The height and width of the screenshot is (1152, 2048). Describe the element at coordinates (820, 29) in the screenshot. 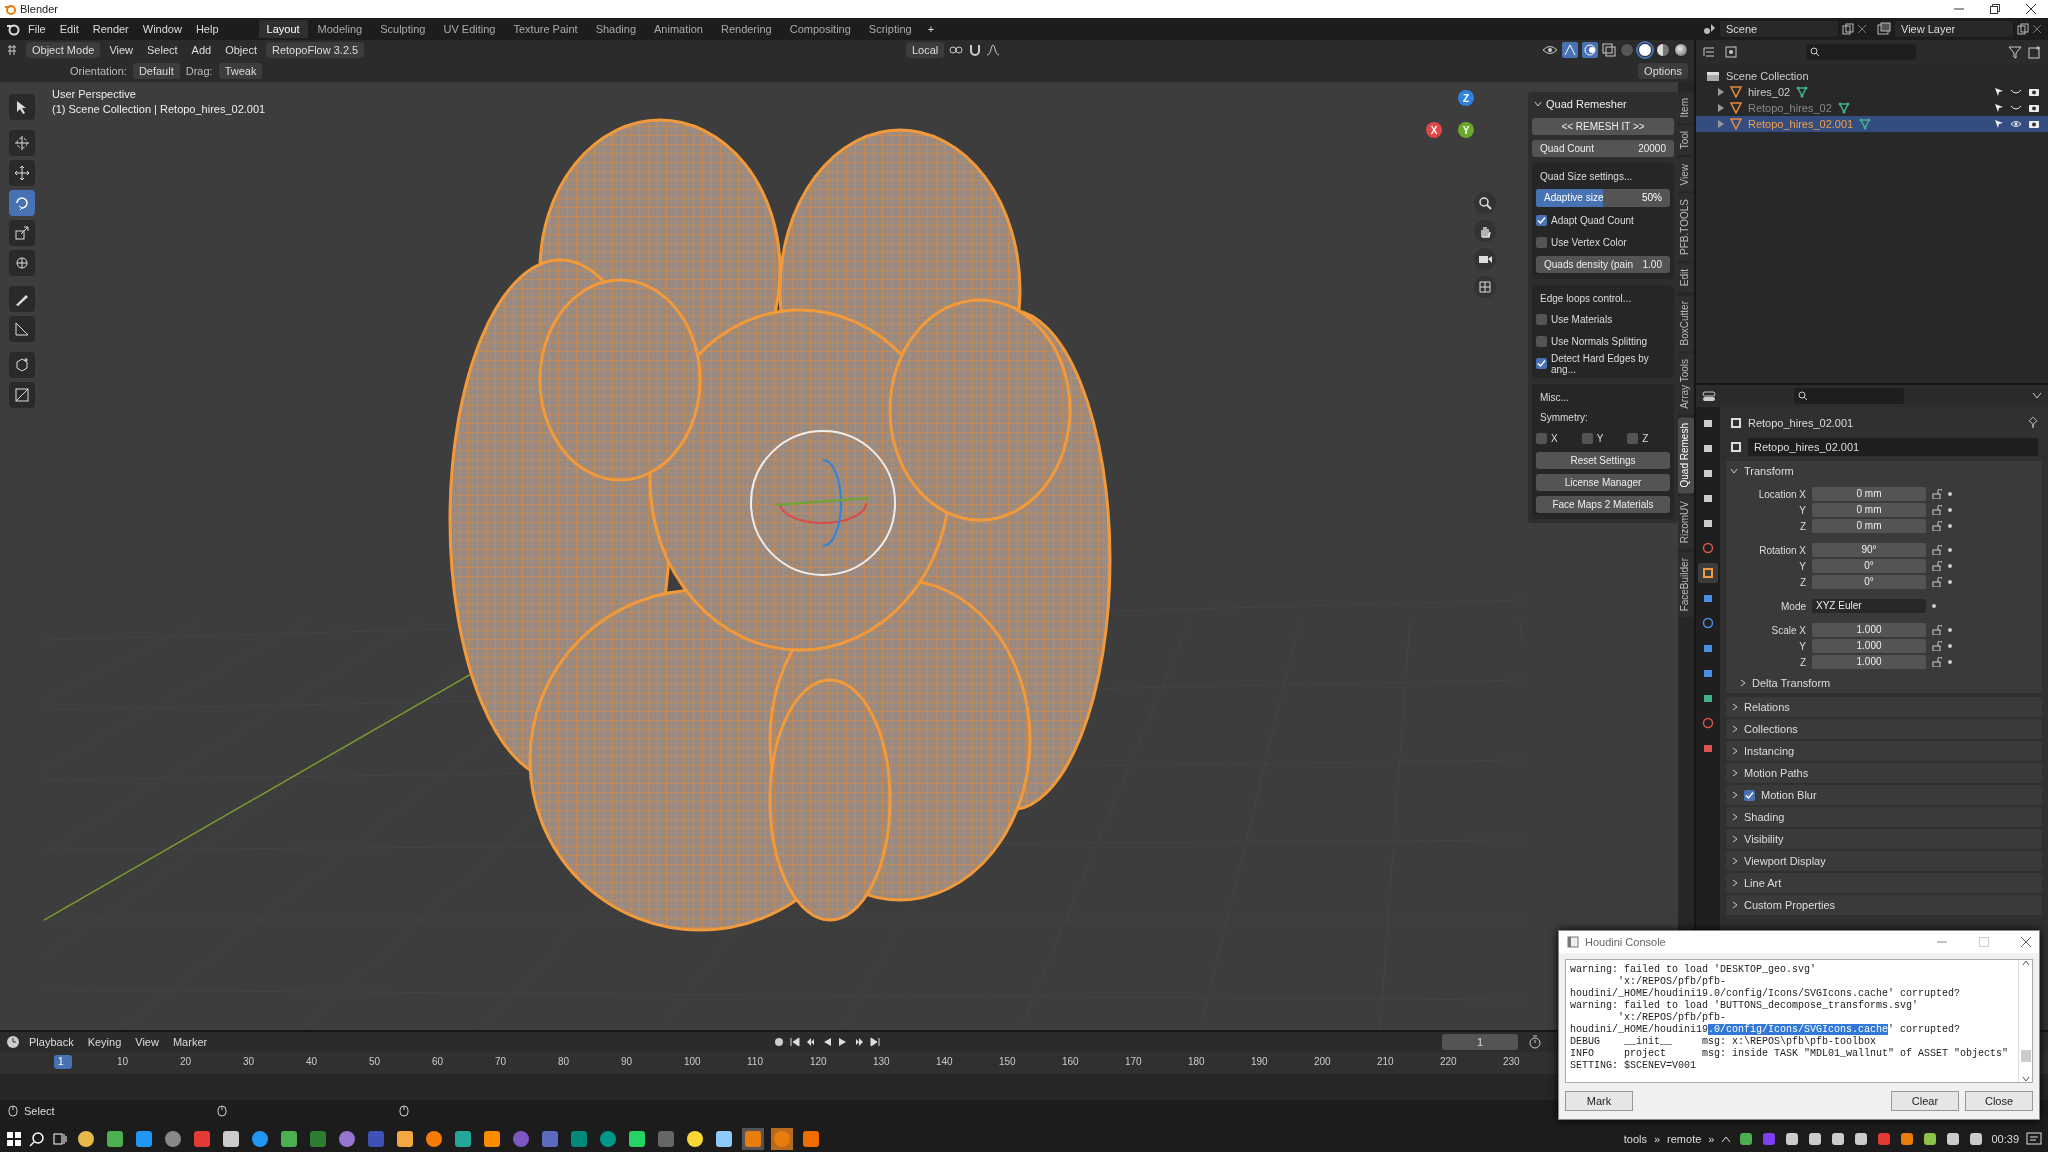

I see `workspace-tab: Compositing` at that location.